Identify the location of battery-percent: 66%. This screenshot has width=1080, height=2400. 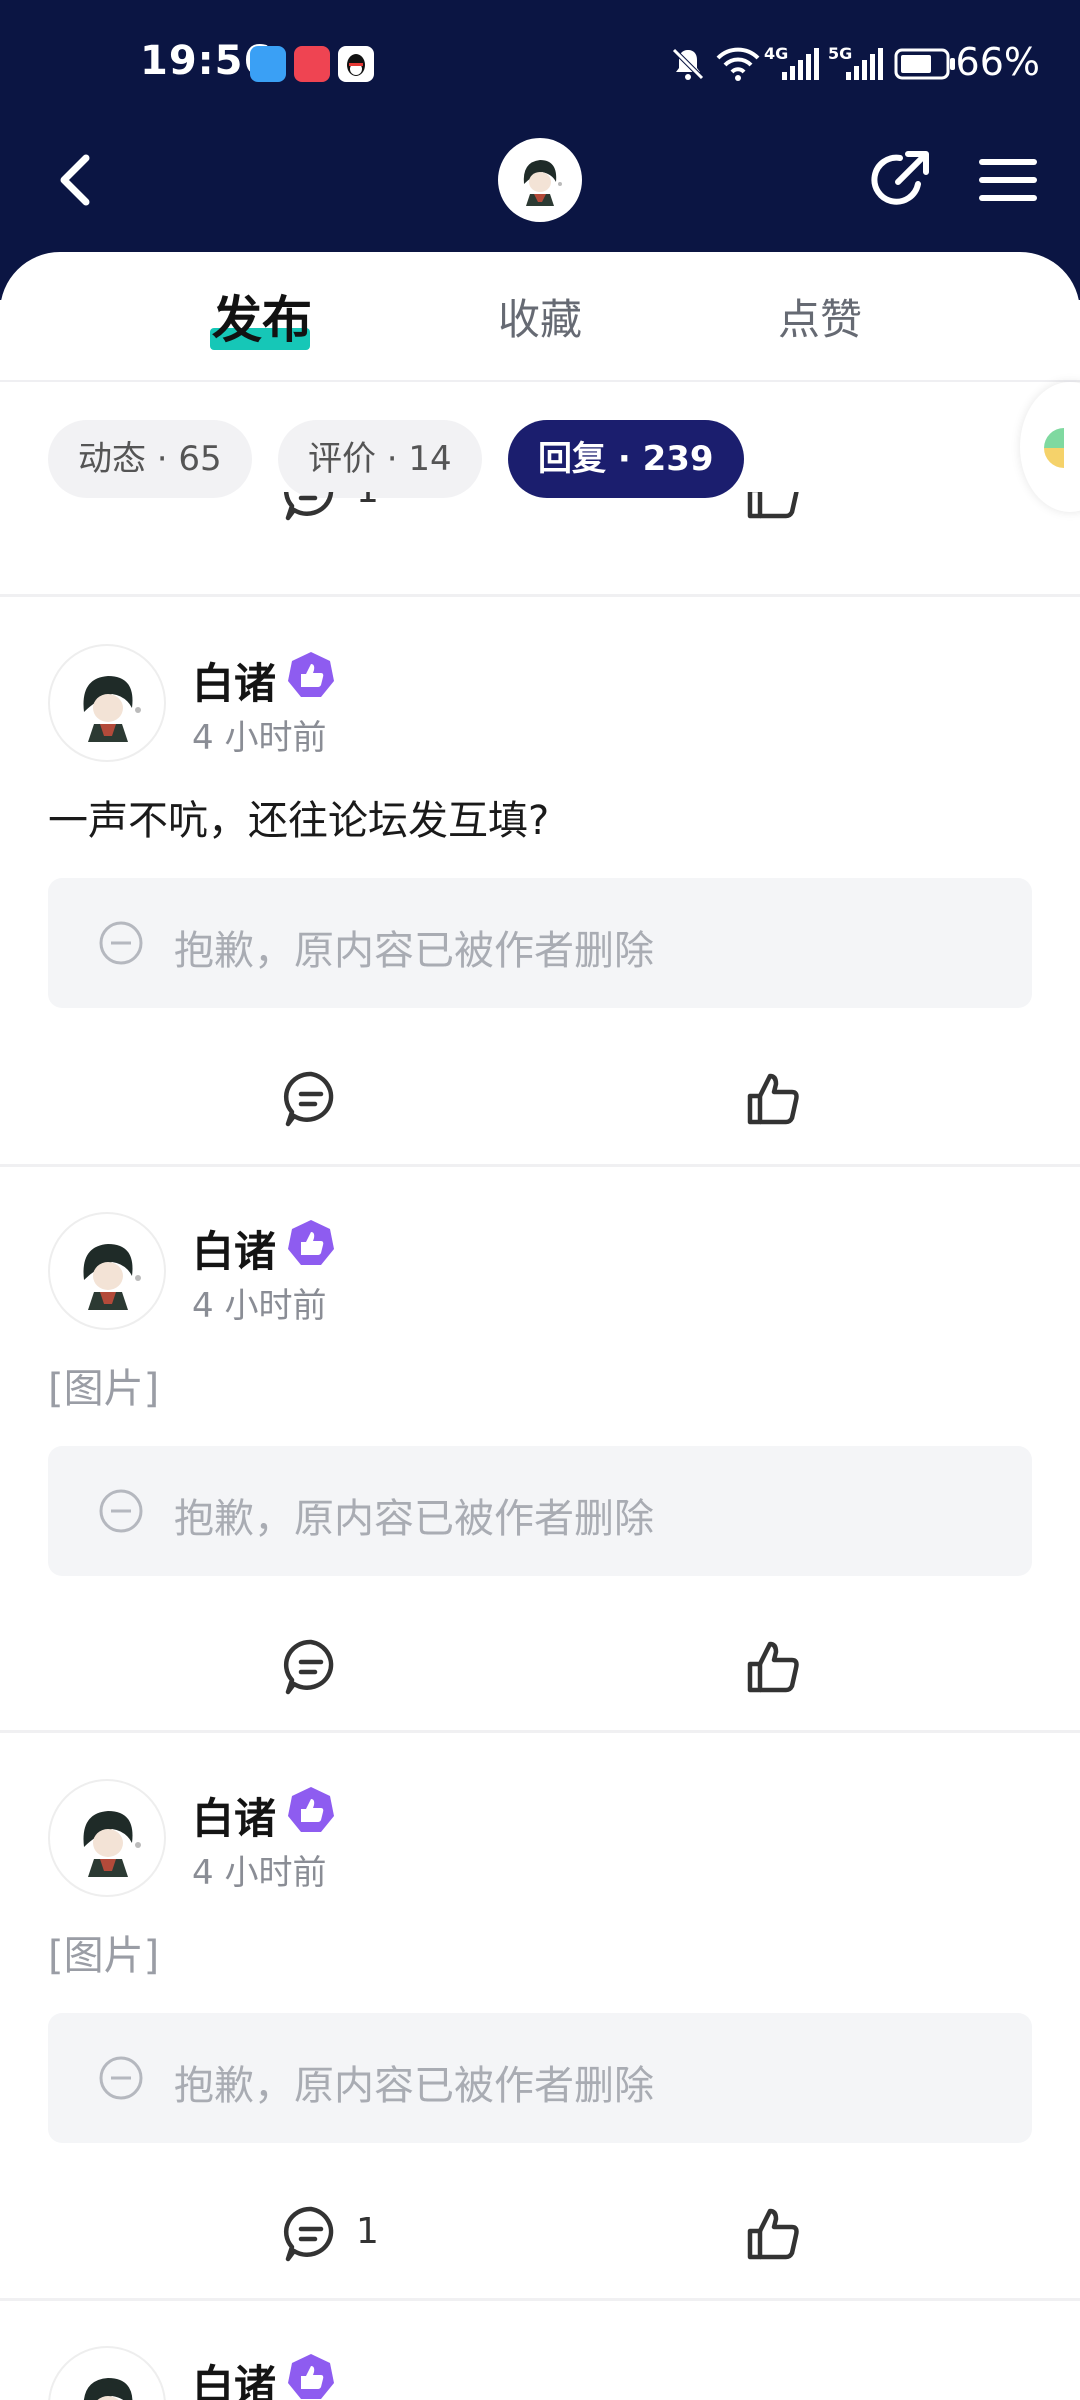
(997, 62).